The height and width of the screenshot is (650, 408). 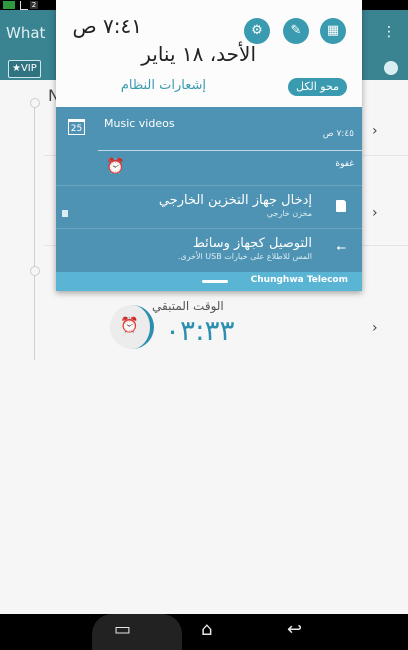 I want to click on alarm-progress-ring: ⏰, so click(x=132, y=327).